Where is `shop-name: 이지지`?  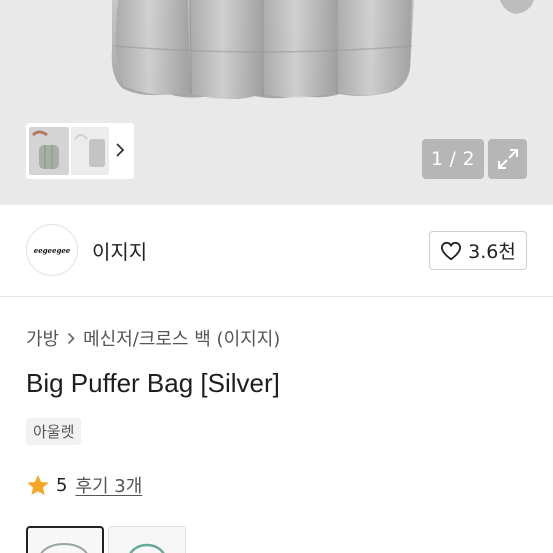
shop-name: 이지지 is located at coordinates (119, 250).